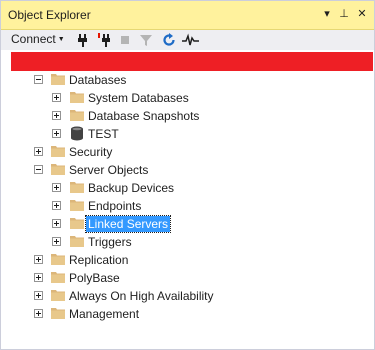 Image resolution: width=375 pixels, height=350 pixels. I want to click on tree-node-label: PolyBase, so click(94, 278).